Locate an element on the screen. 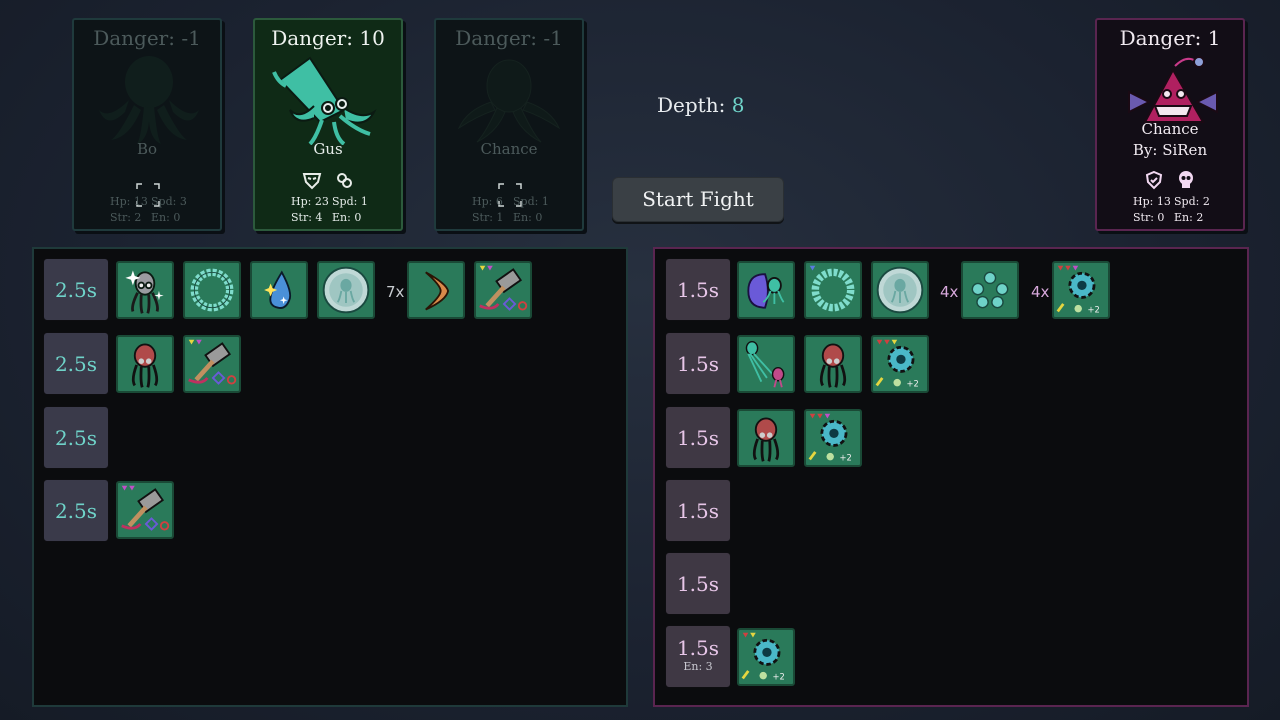 The width and height of the screenshot is (1280, 720). slot-energy: En: 3 is located at coordinates (698, 666).